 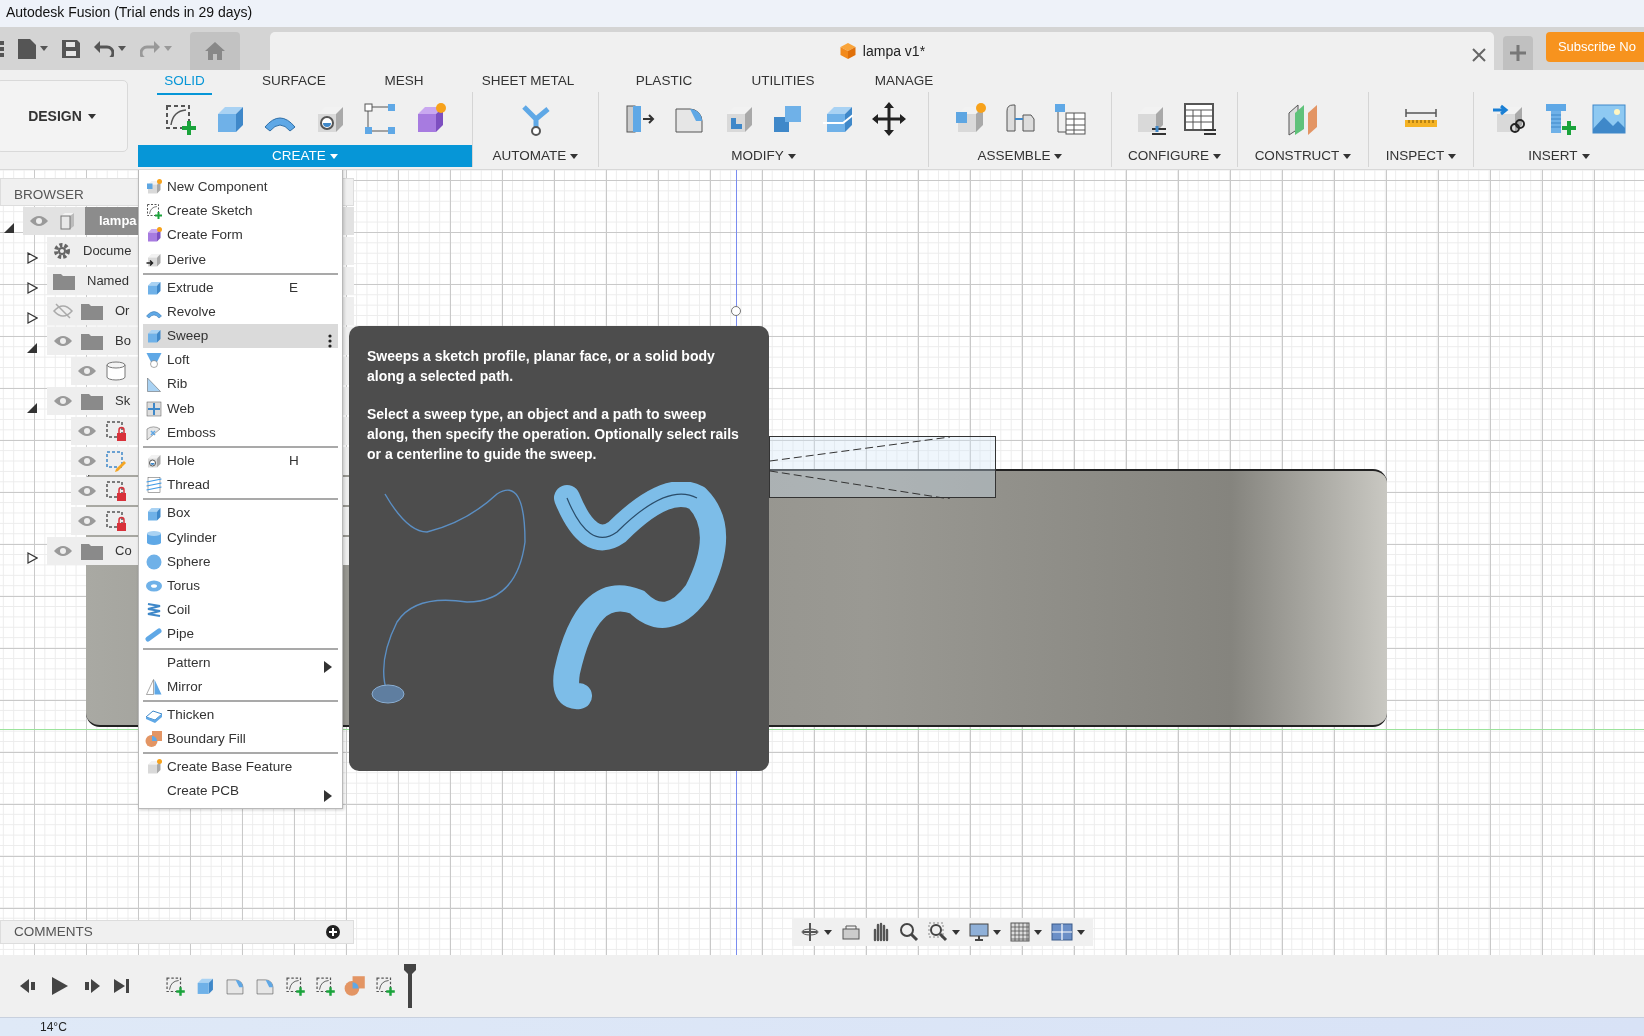 I want to click on save-icon, so click(x=71, y=48).